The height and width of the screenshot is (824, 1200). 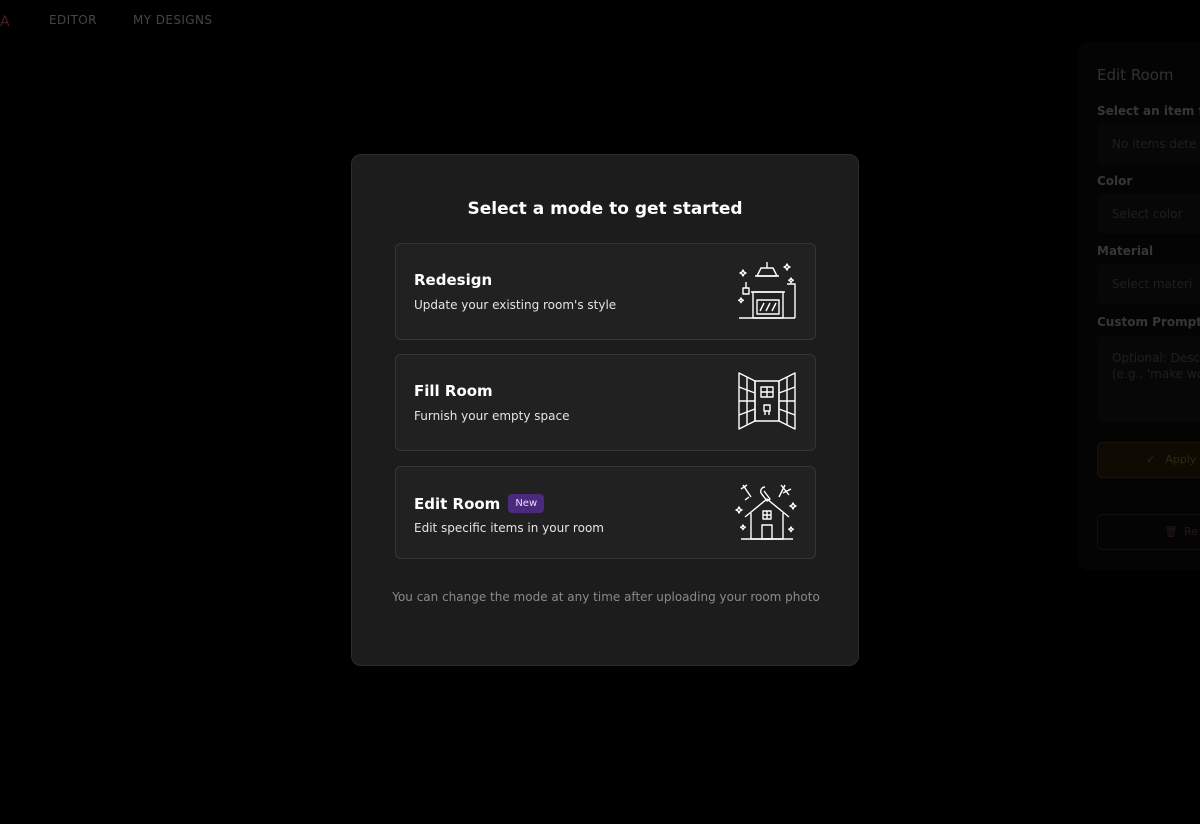 What do you see at coordinates (767, 290) in the screenshot?
I see `kitchen-icon` at bounding box center [767, 290].